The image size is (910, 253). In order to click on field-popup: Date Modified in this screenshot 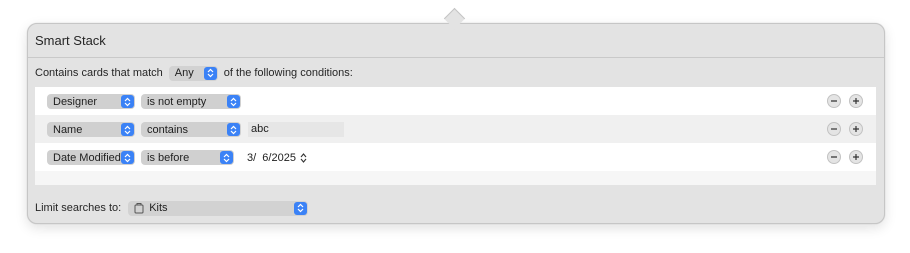, I will do `click(91, 157)`.